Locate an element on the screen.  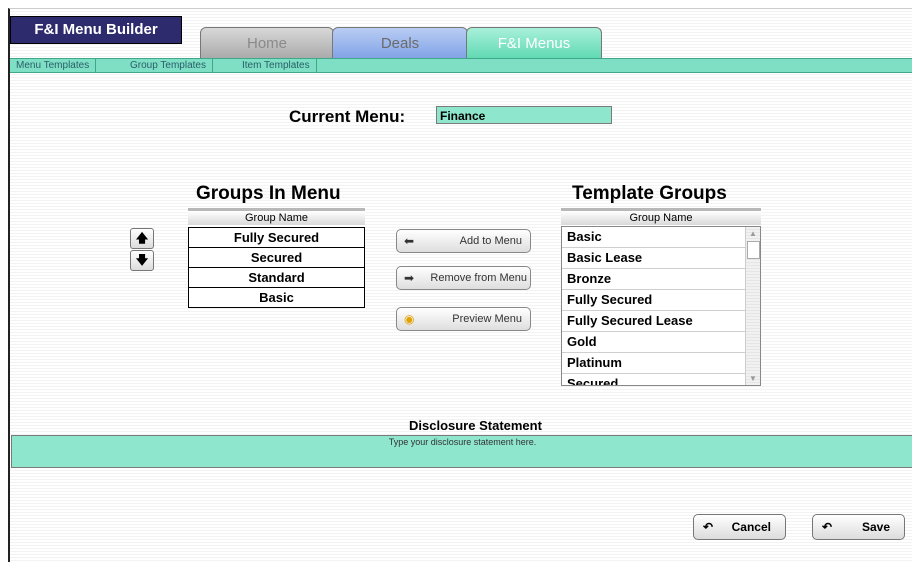
groups-in-menu-list: Fully Secured Secured Standard Basic is located at coordinates (276, 267).